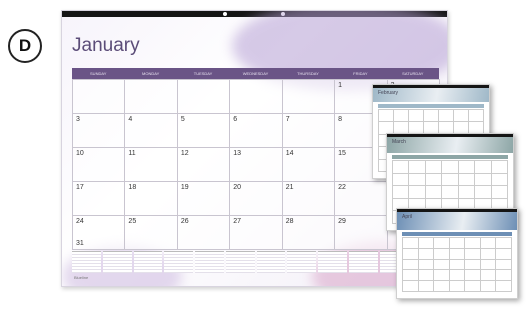 The image size is (530, 314). Describe the element at coordinates (184, 153) in the screenshot. I see `date-number: 12` at that location.